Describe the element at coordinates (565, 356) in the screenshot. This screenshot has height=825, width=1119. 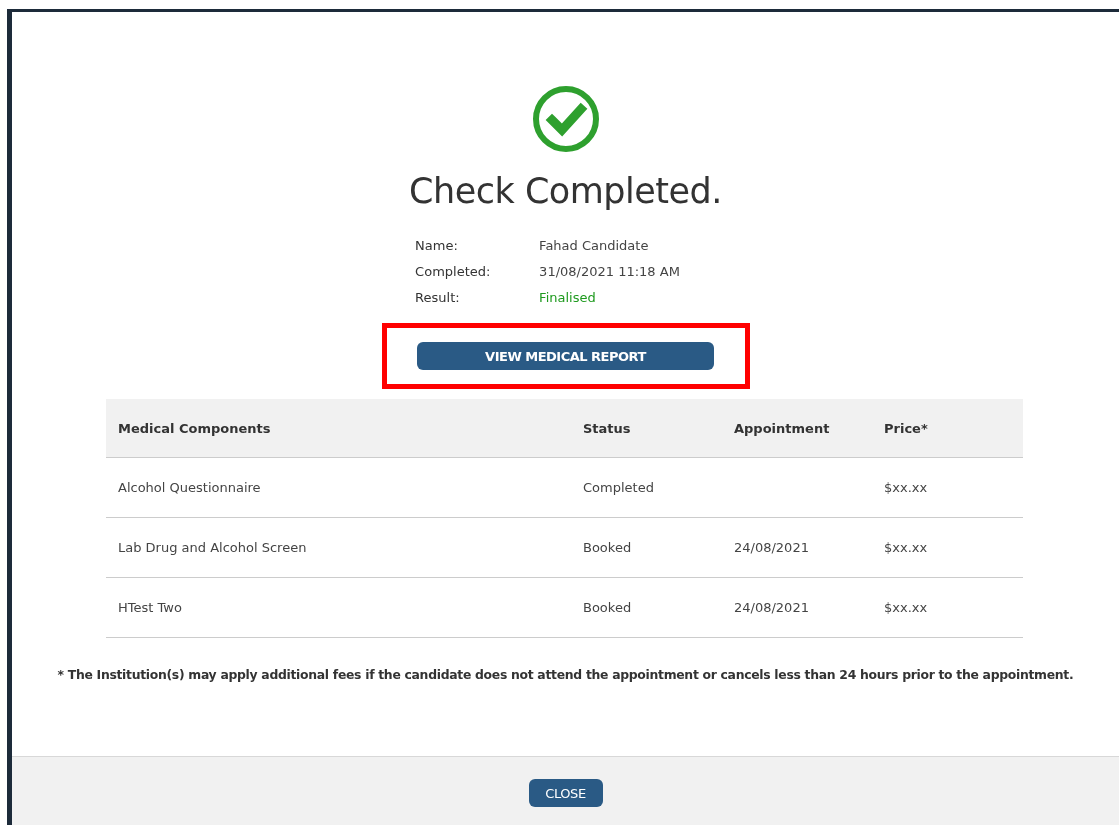
I see `view-report-button: VIEW MEDICAL REPORT` at that location.